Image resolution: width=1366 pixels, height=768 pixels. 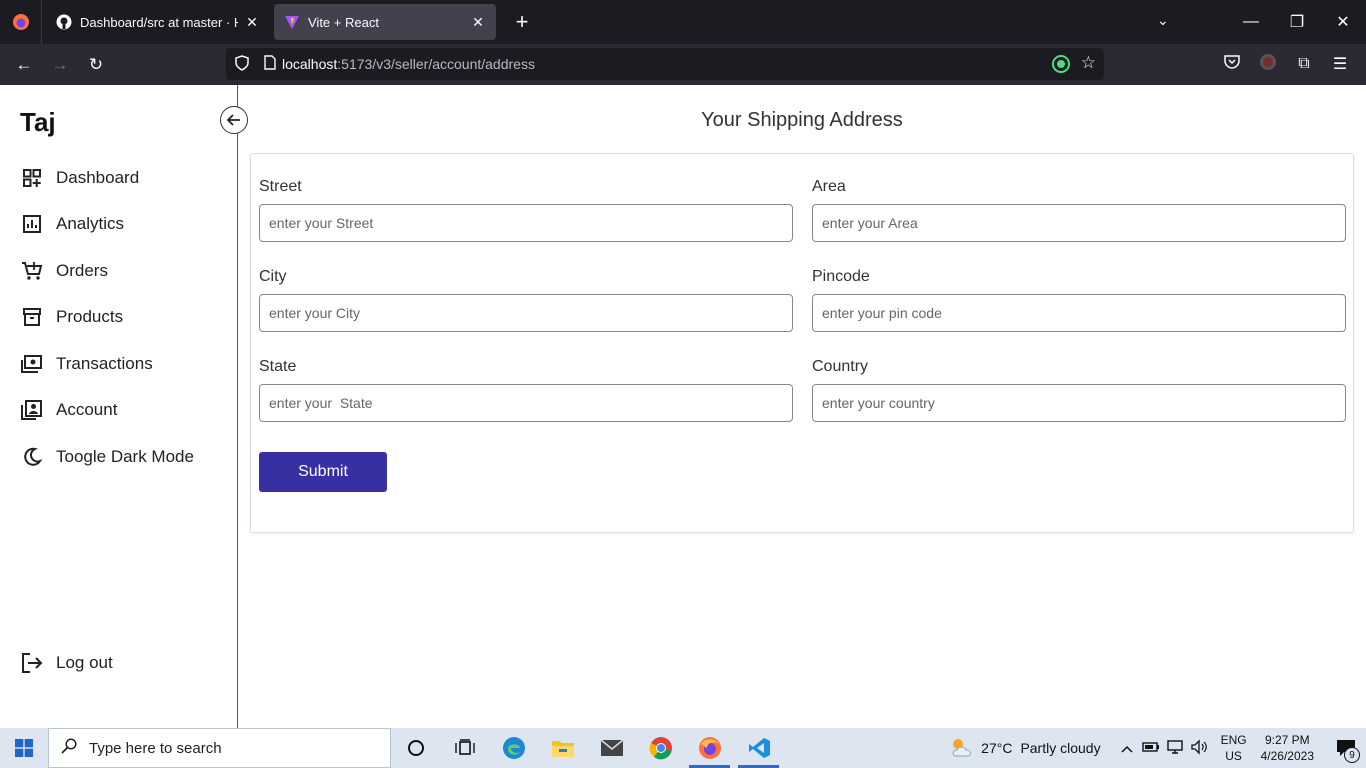 I want to click on close-window-icon: ✕, so click(x=1343, y=22).